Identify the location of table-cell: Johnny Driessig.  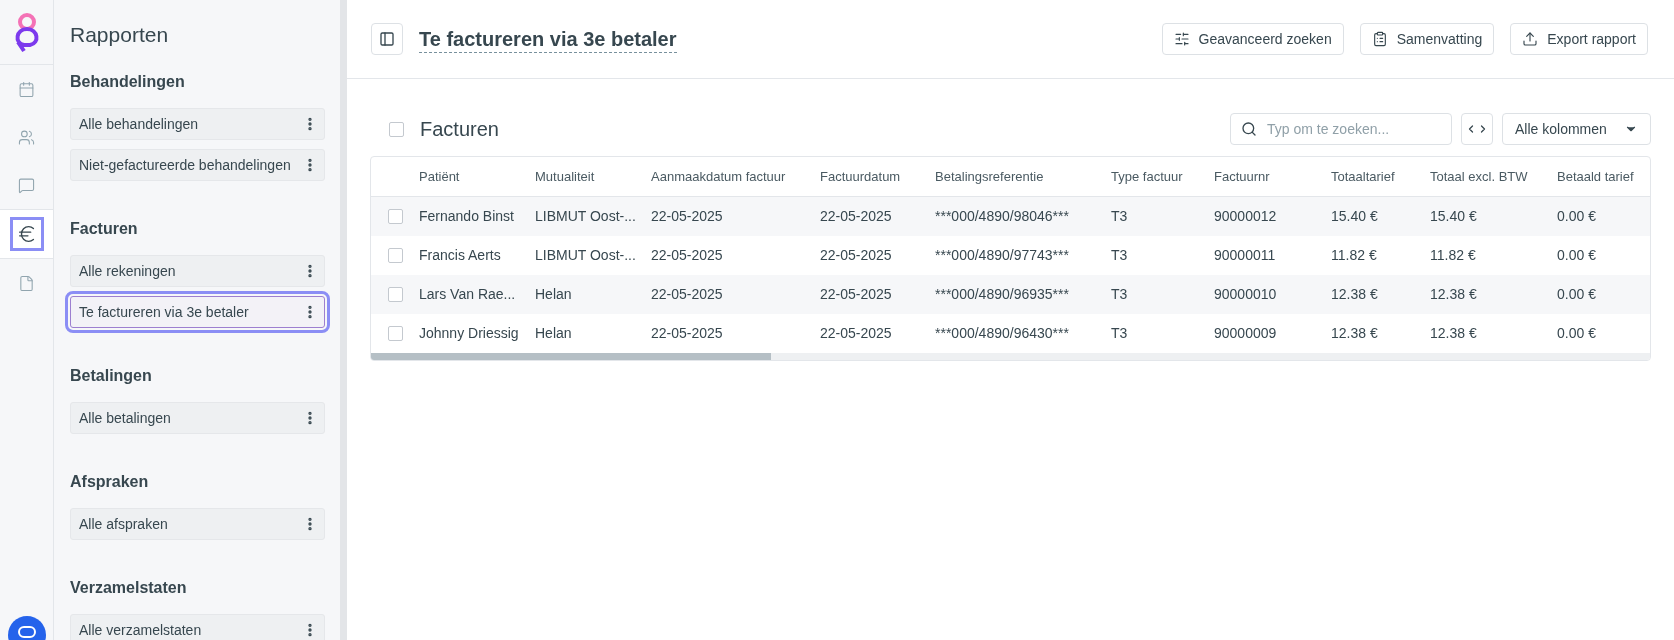
(469, 333).